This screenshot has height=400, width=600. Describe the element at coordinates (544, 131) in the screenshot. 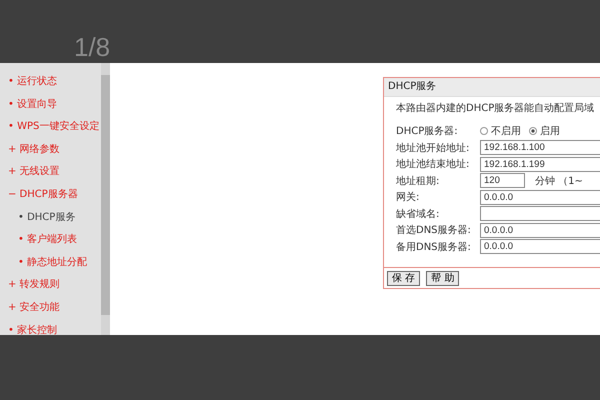

I see `radio-option: 启用` at that location.